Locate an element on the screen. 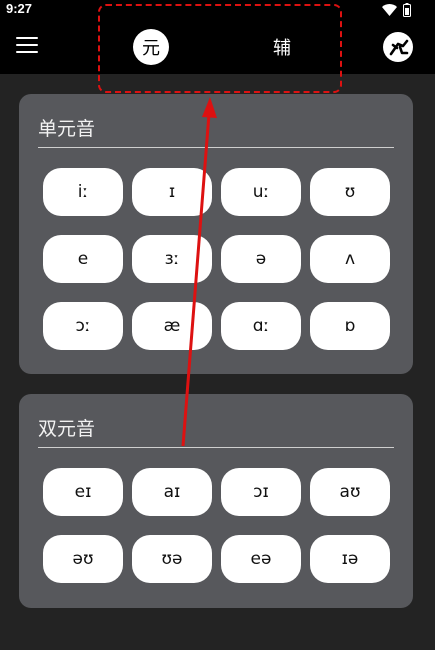  phoneme-button: ɑː is located at coordinates (261, 326).